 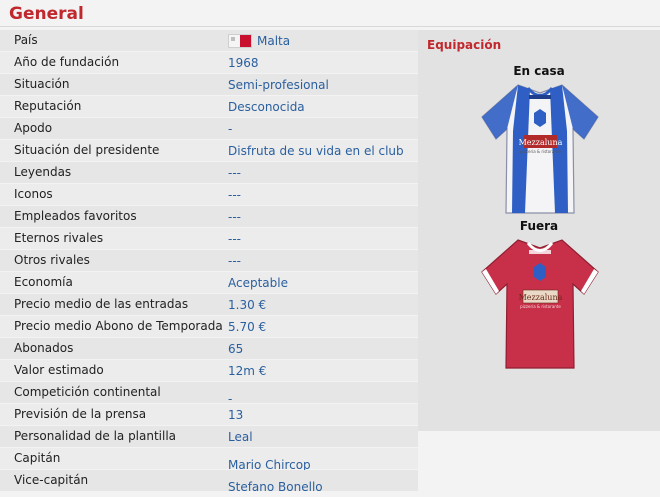 What do you see at coordinates (209, 216) in the screenshot?
I see `row-favourite-staff: Empleados favoritos ---` at bounding box center [209, 216].